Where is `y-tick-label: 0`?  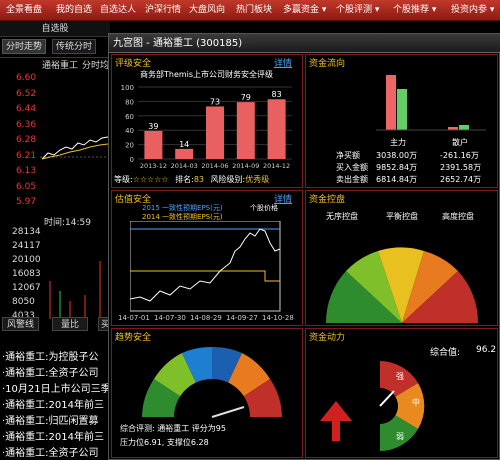 y-tick-label: 0 is located at coordinates (132, 160).